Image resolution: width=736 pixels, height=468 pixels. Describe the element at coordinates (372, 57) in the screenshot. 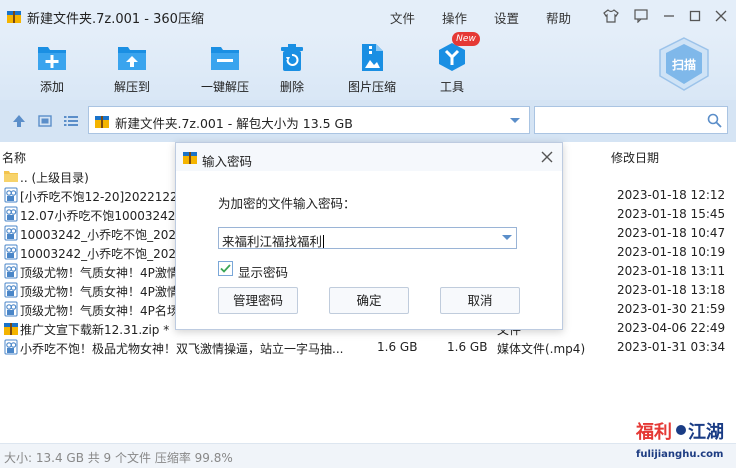

I see `image-compress-icon` at that location.